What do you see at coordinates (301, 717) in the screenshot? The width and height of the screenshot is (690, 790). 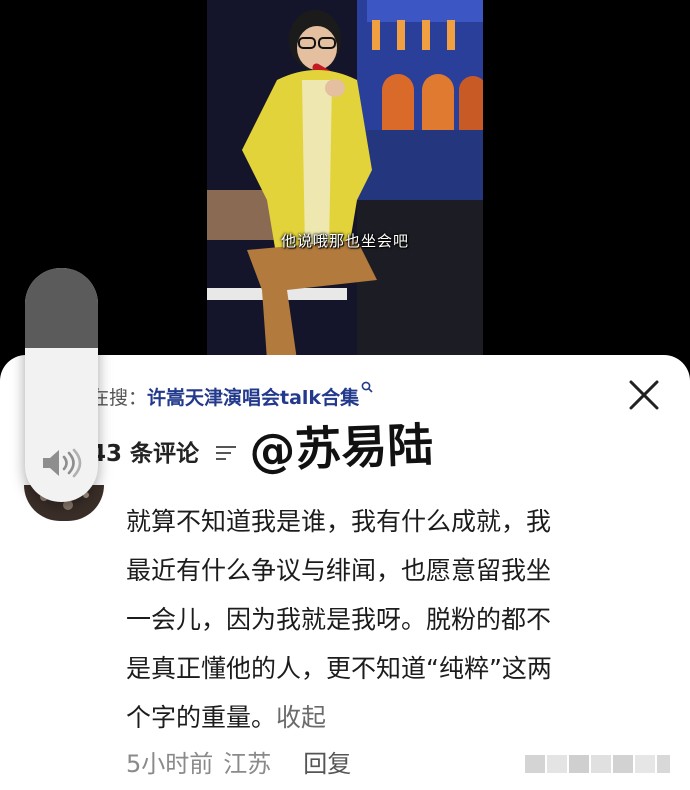 I see `collapse-button: 收起` at bounding box center [301, 717].